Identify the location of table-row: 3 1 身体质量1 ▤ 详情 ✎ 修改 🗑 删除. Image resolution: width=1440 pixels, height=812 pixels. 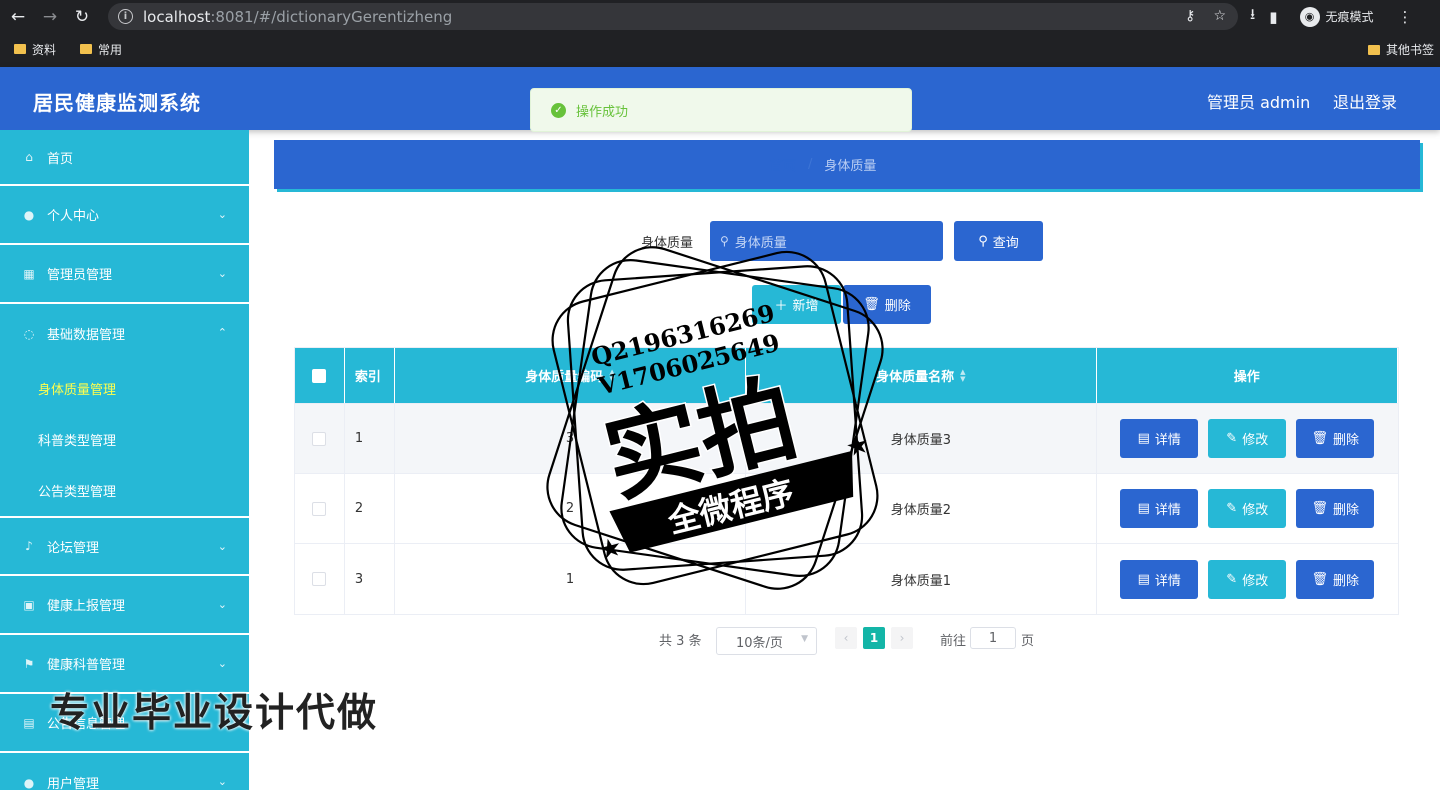
(846, 579).